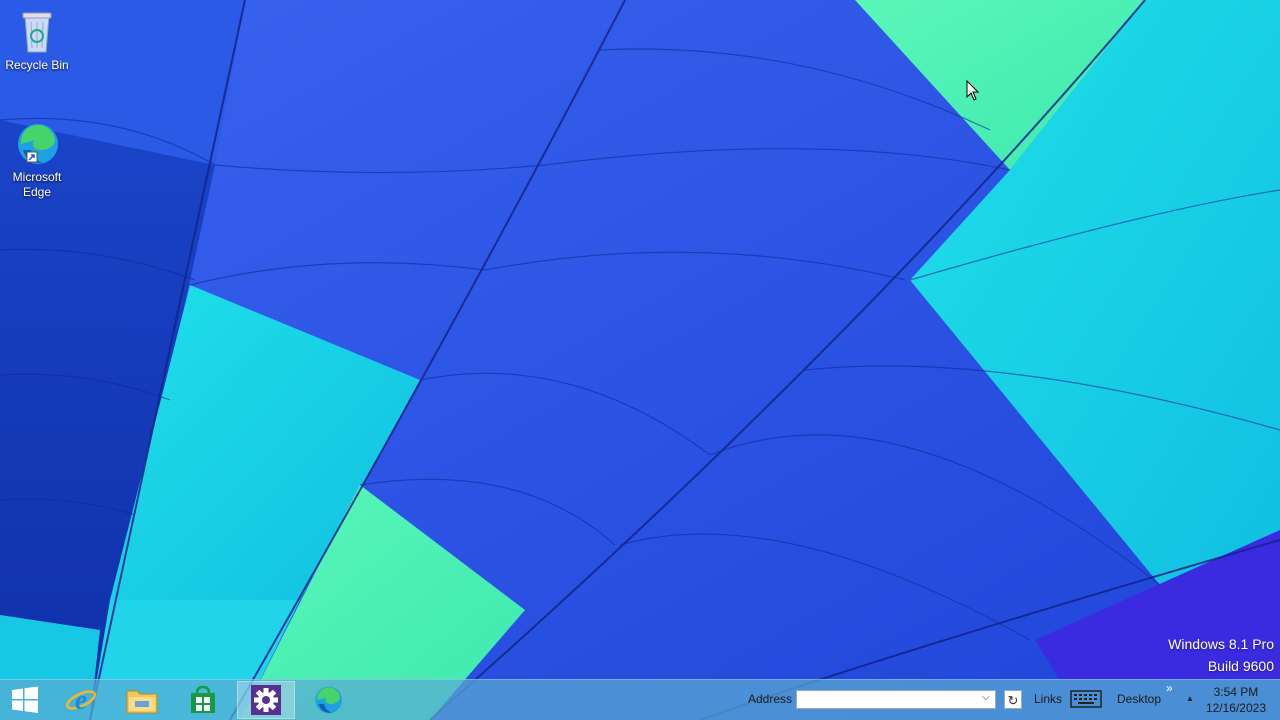  Describe the element at coordinates (1048, 699) in the screenshot. I see `links-toolbar-label: Links` at that location.